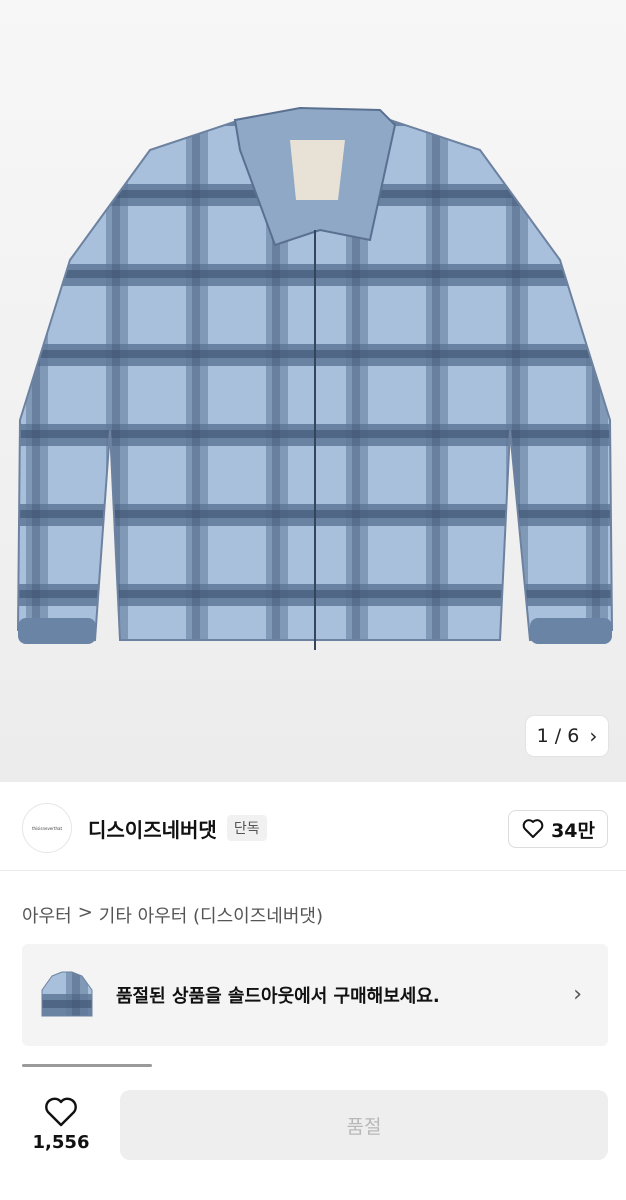  I want to click on like-count: 1,556, so click(61, 1142).